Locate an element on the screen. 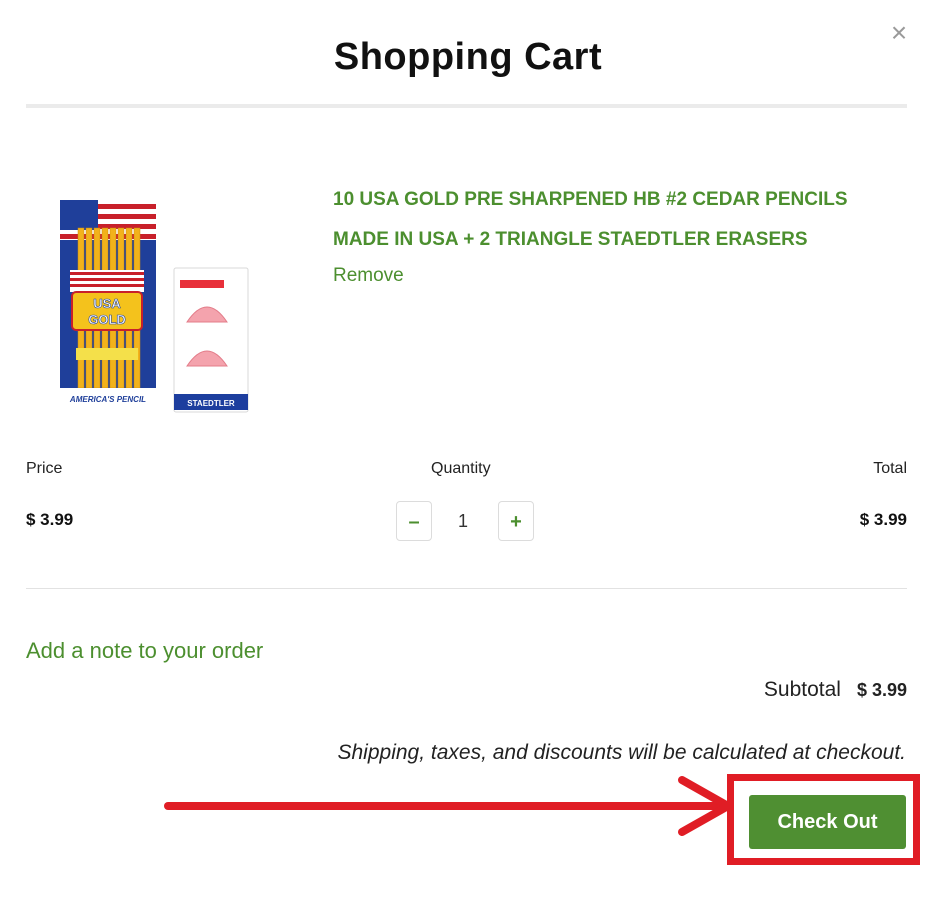  title-divider is located at coordinates (466, 106).